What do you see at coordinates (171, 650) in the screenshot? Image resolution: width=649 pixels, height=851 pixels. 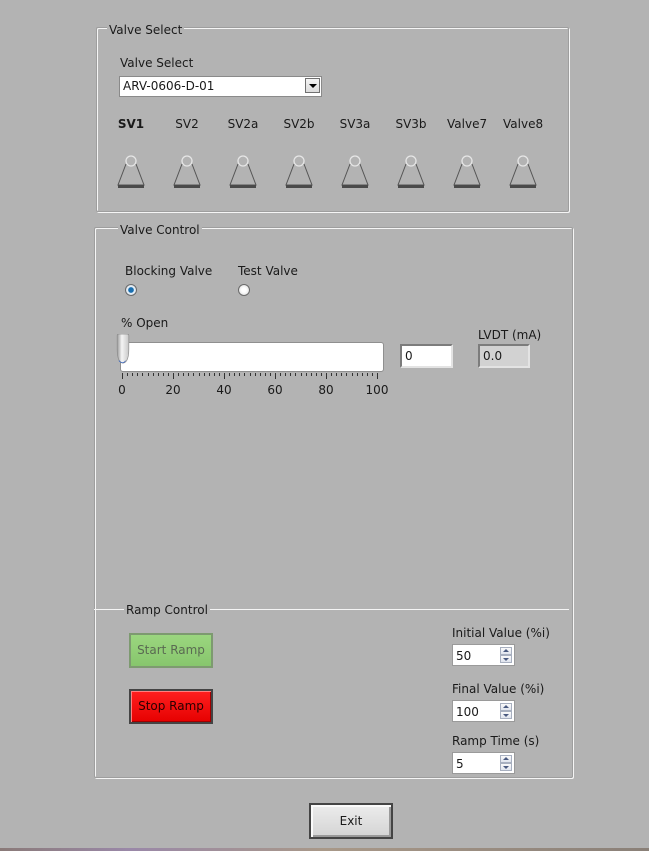 I see `start-ramp-button: Start Ramp` at bounding box center [171, 650].